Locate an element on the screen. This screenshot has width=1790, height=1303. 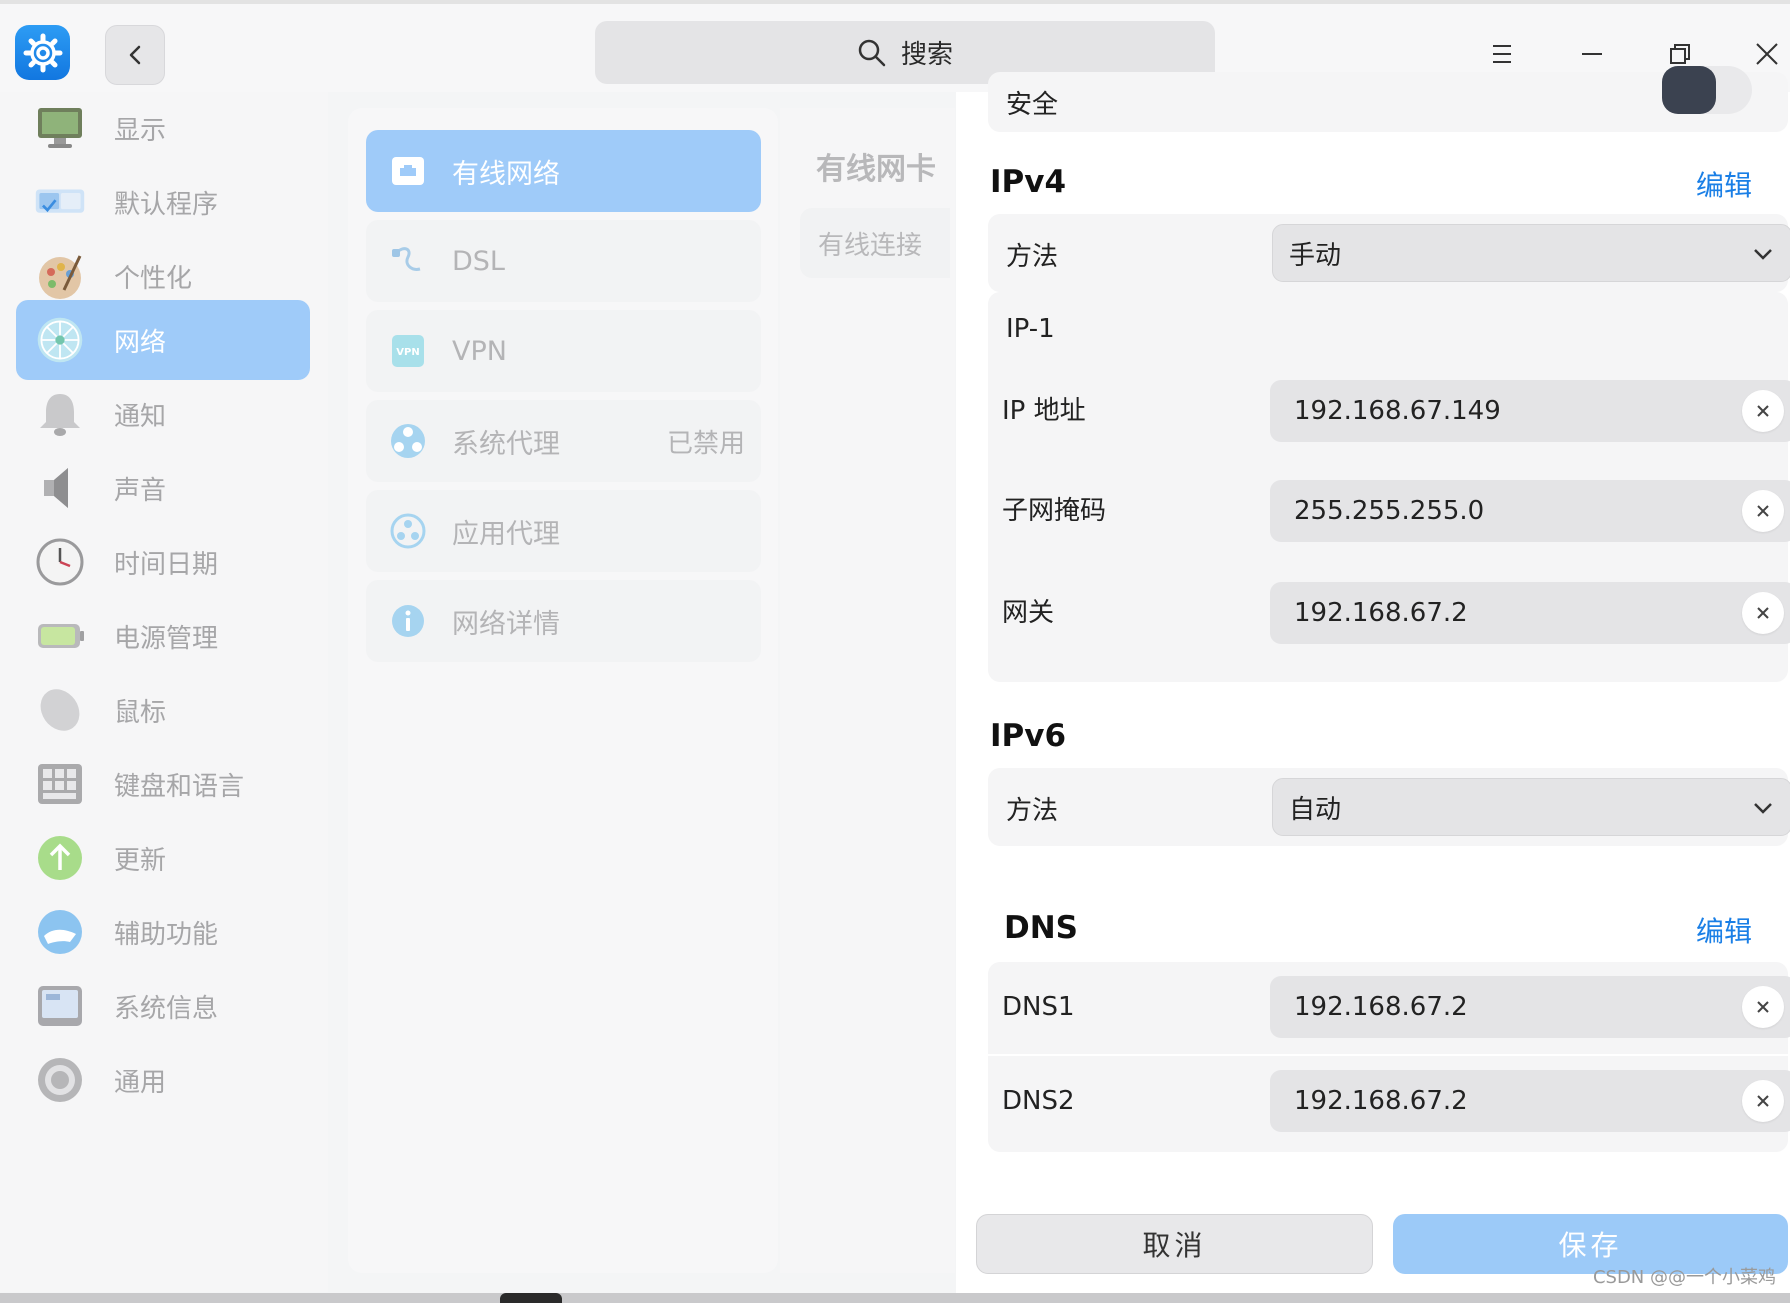
search-placeholder: 搜索 is located at coordinates (926, 55).